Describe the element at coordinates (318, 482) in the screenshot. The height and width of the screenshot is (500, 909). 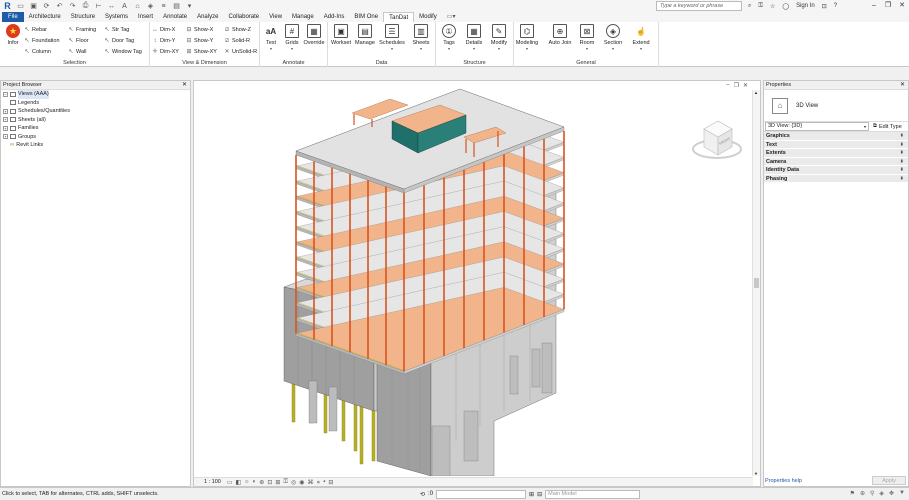
I see `analytical-model-icon: ⋄` at that location.